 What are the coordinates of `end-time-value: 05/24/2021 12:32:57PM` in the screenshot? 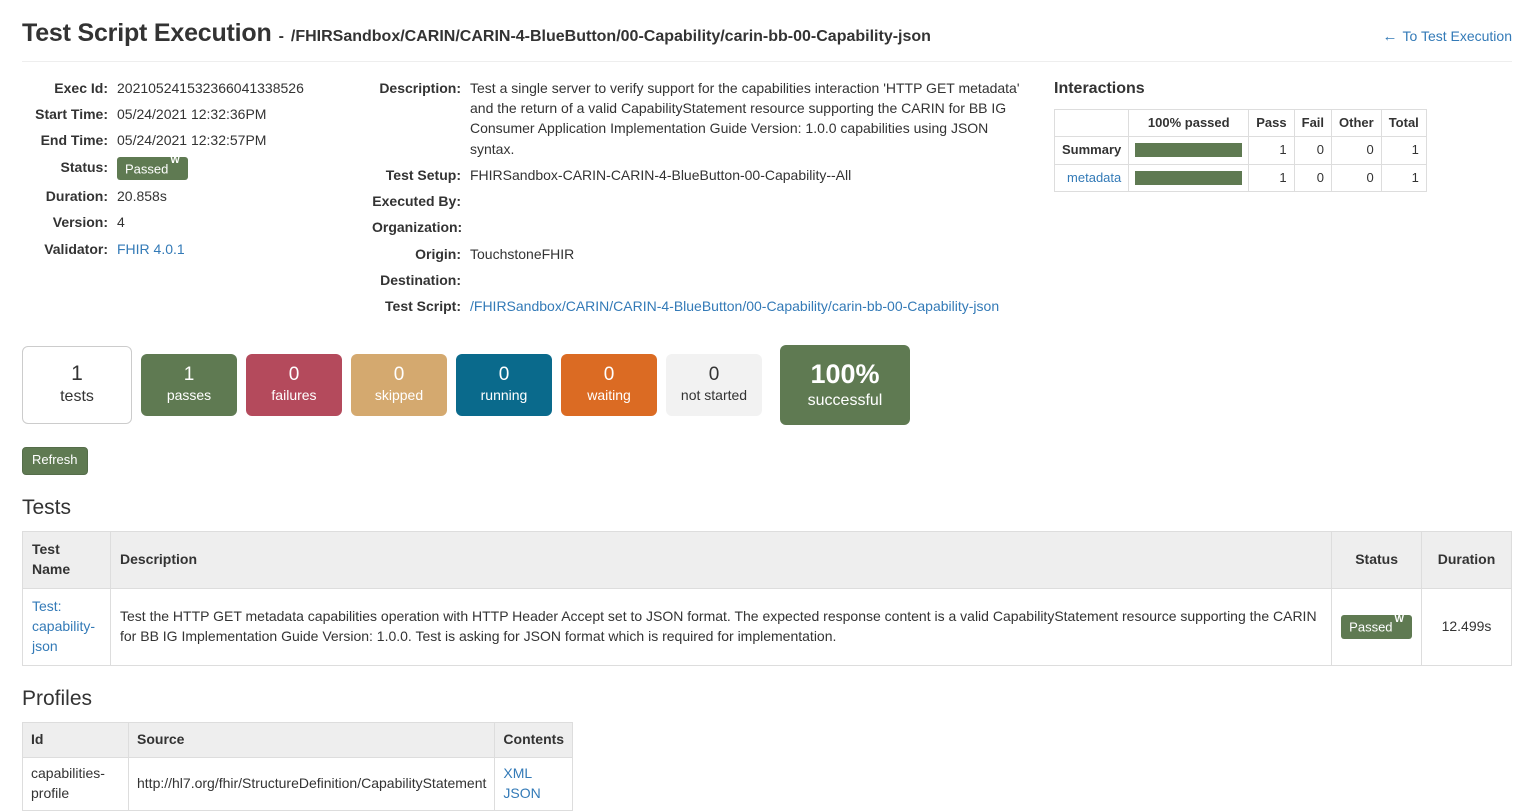 It's located at (192, 140).